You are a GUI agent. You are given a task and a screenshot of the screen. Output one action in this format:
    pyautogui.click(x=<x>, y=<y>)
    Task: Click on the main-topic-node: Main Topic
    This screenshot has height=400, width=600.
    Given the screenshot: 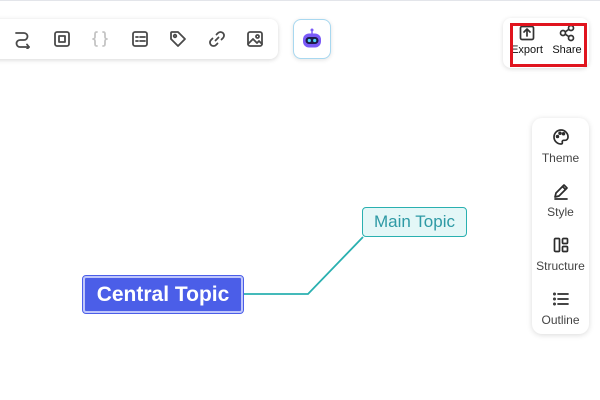 What is the action you would take?
    pyautogui.click(x=414, y=222)
    